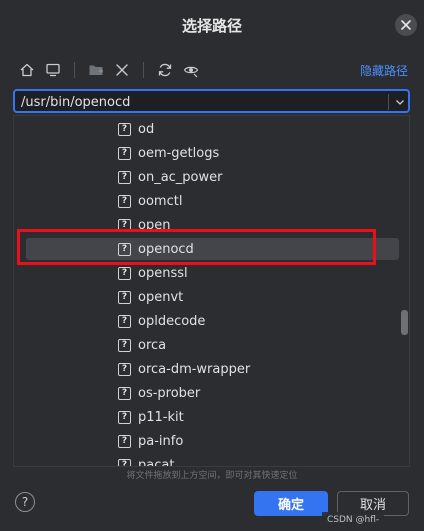  I want to click on dialog-title: 选择路径, so click(211, 26).